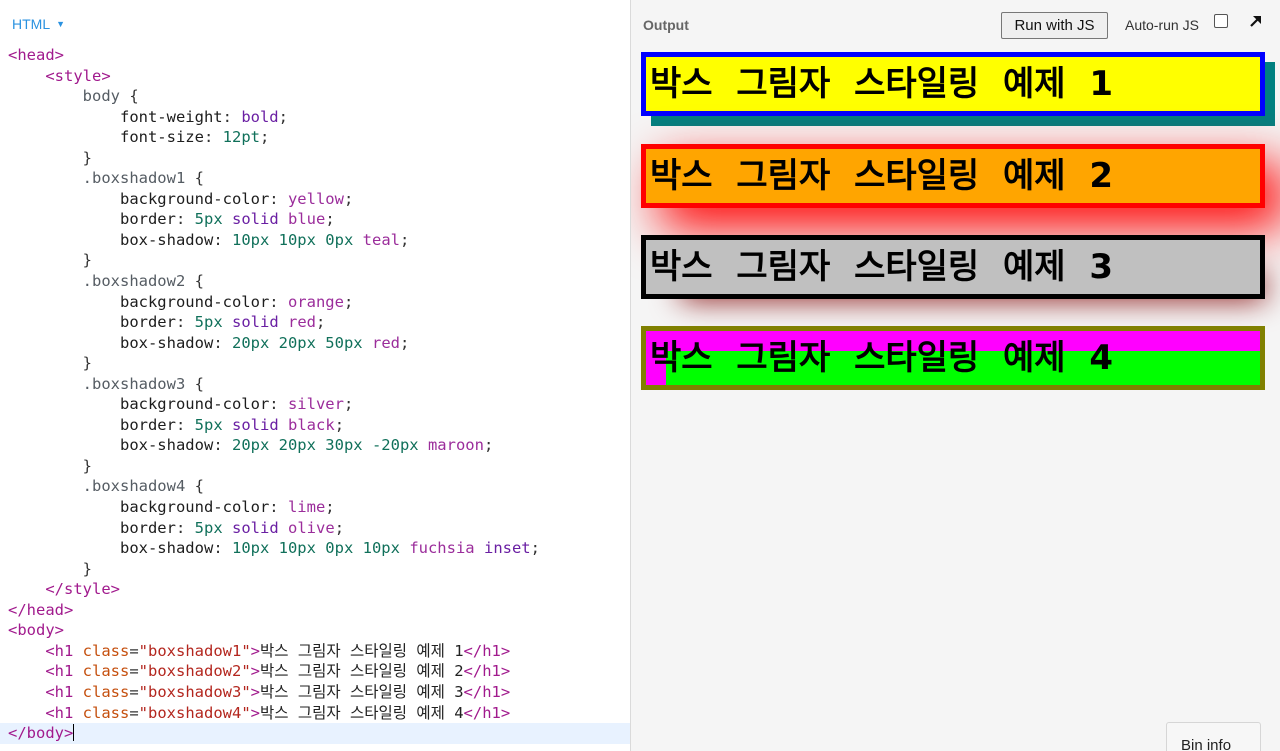  I want to click on caret-down-icon: ▼, so click(61, 24).